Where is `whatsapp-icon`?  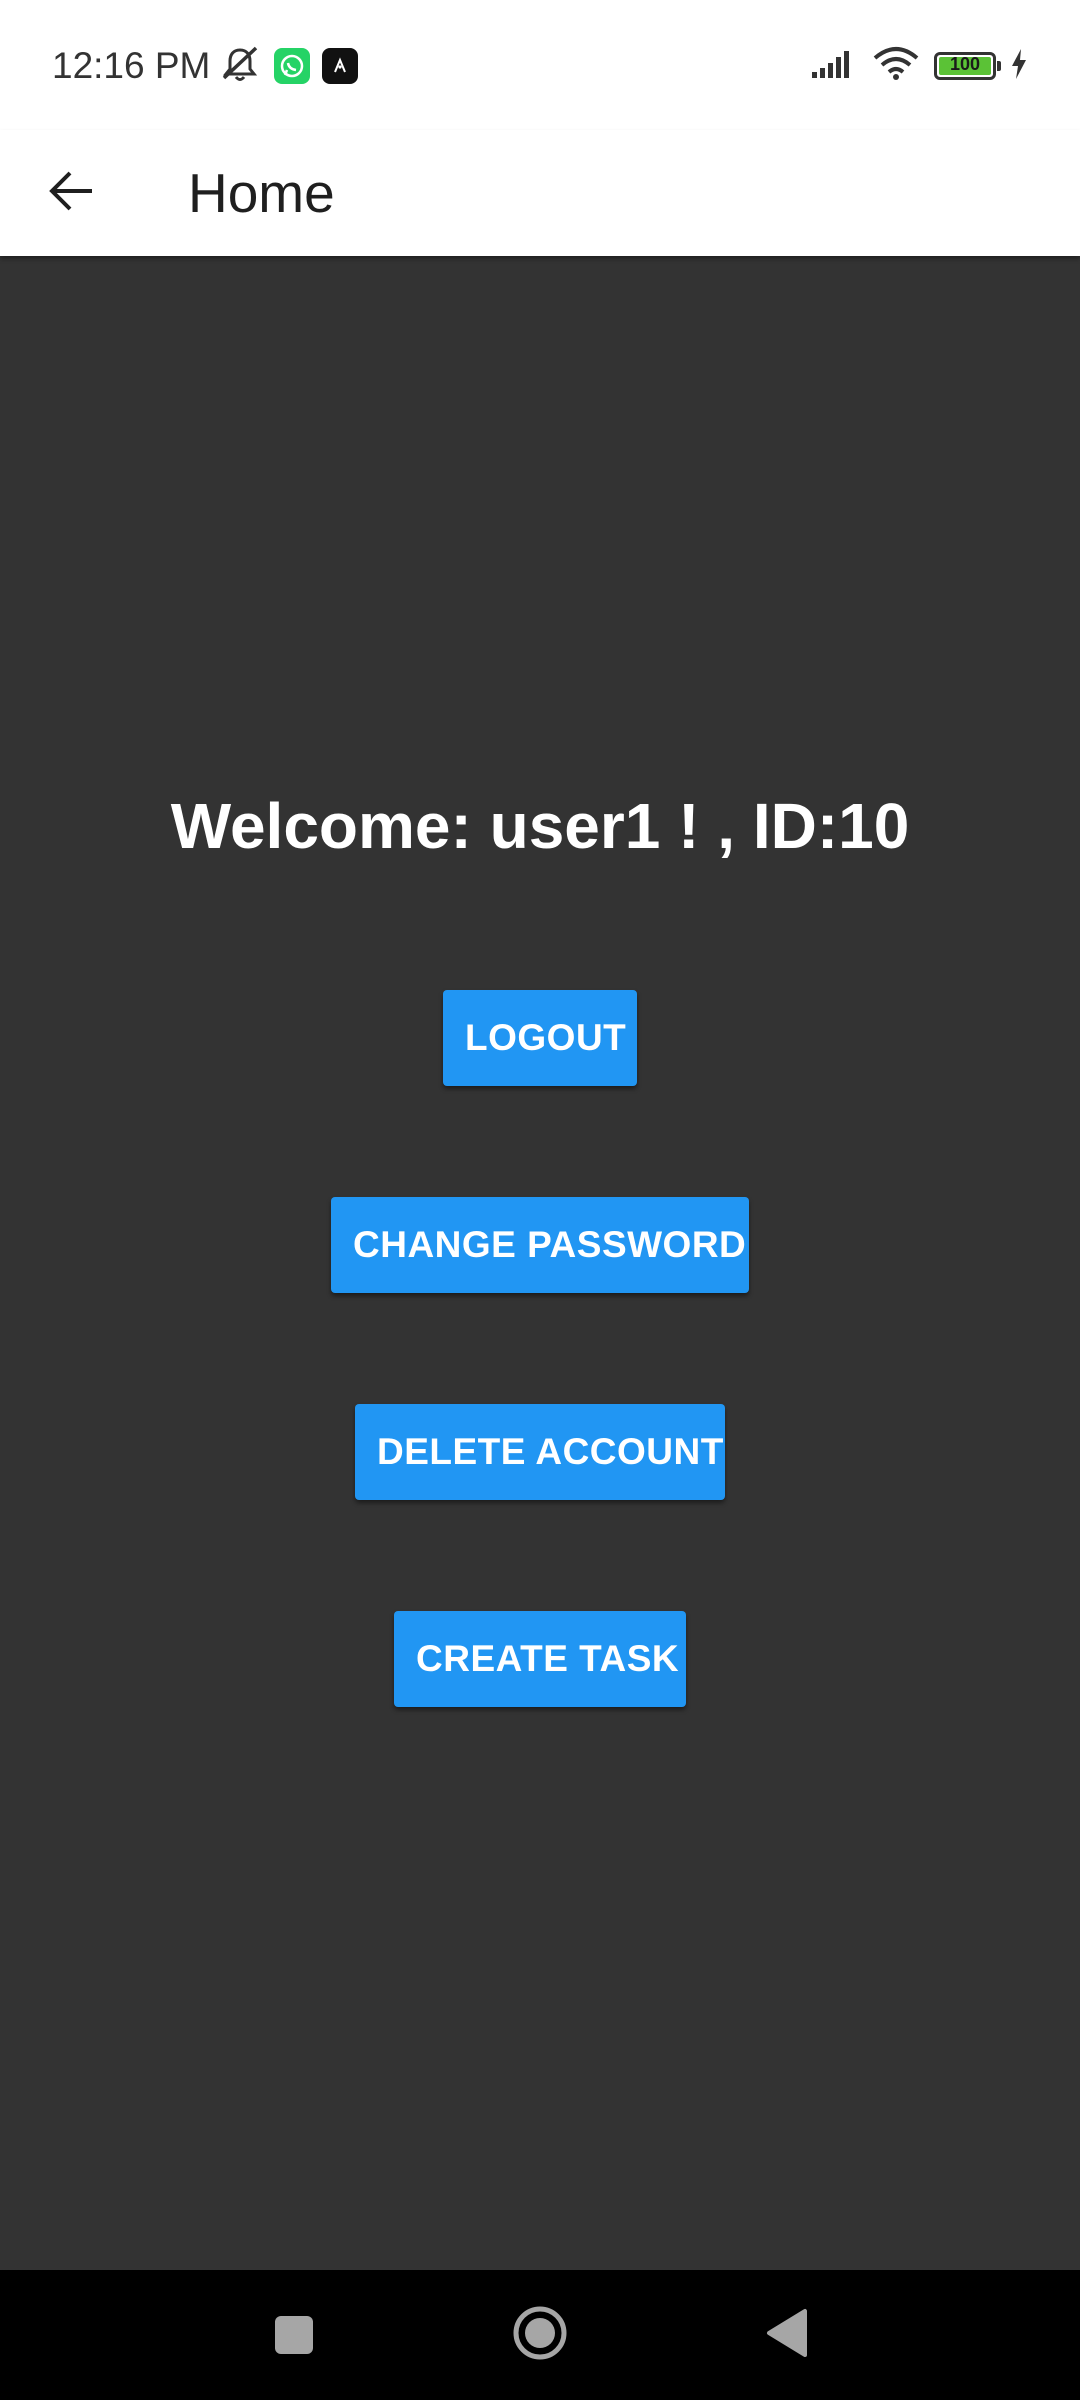 whatsapp-icon is located at coordinates (292, 66).